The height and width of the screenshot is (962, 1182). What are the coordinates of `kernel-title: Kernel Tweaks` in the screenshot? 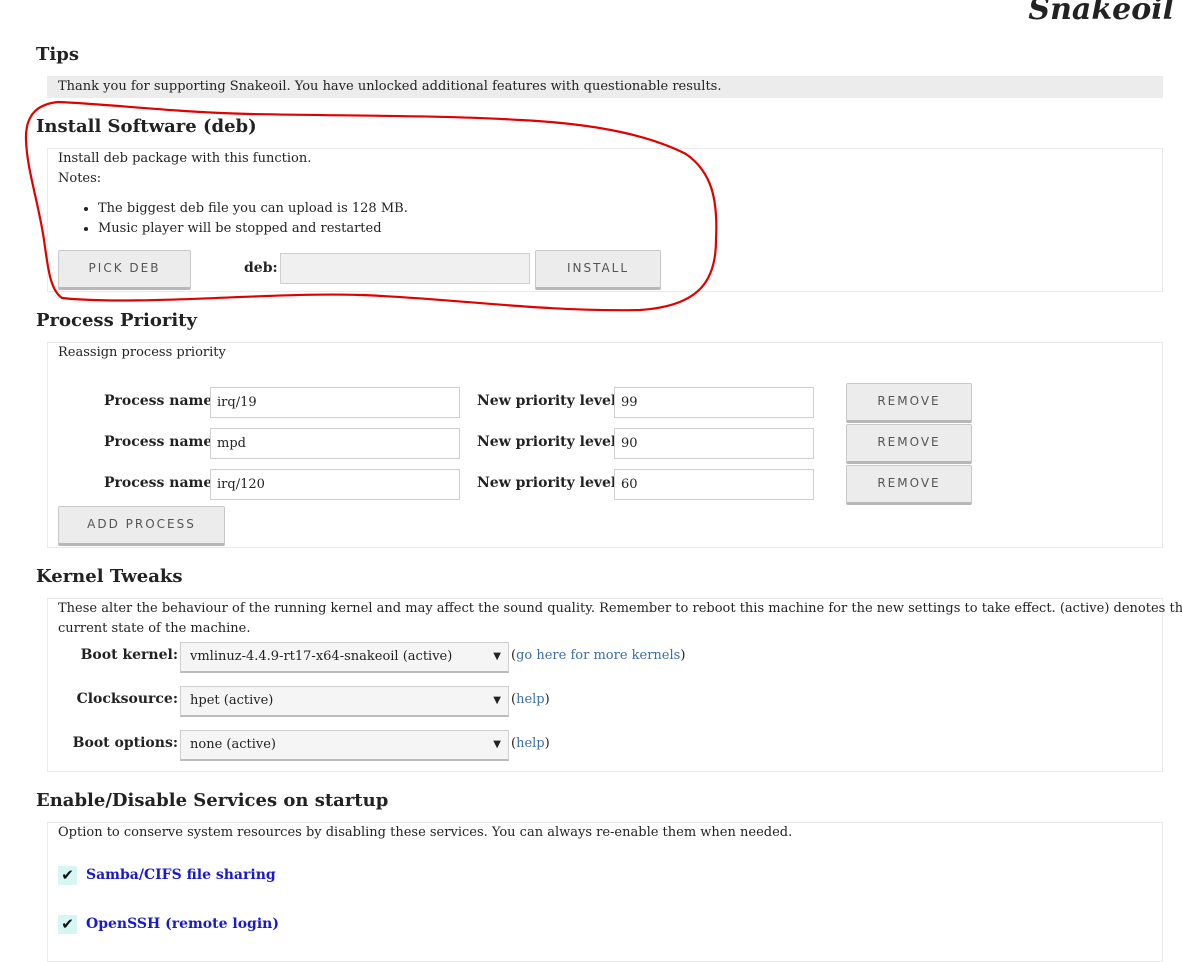 It's located at (109, 576).